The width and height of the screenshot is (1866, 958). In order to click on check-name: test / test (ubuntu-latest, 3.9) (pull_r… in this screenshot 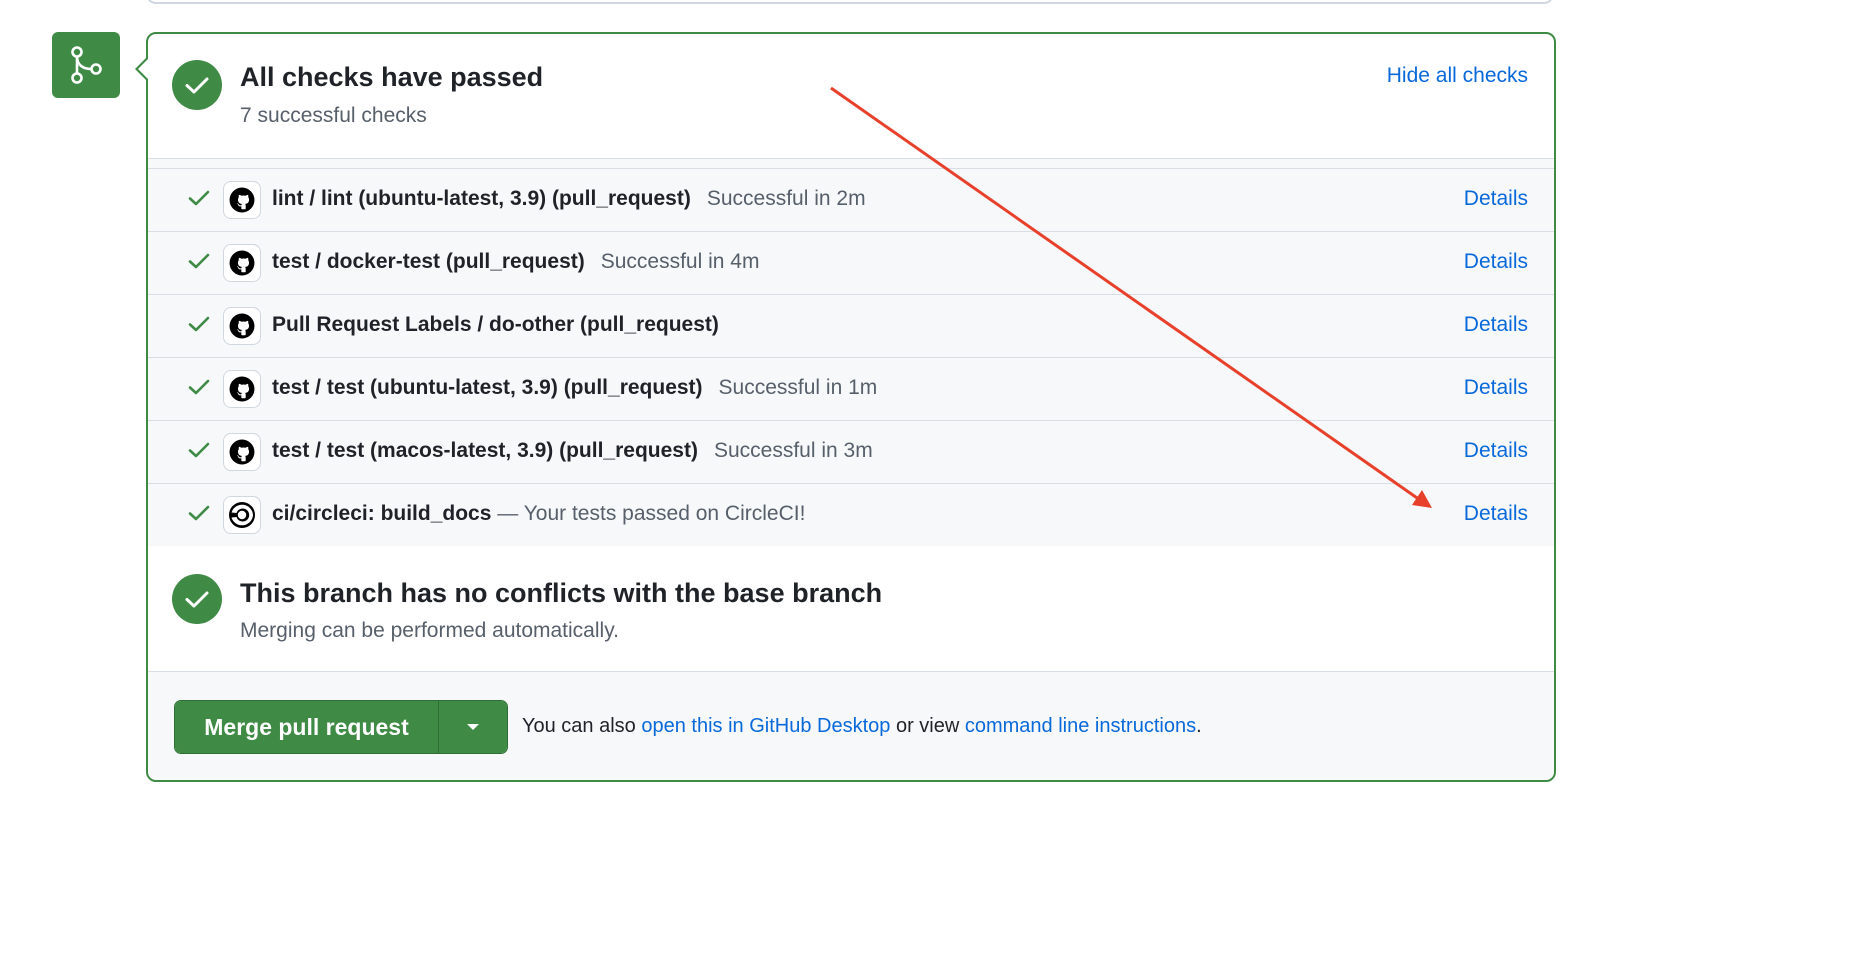, I will do `click(487, 387)`.